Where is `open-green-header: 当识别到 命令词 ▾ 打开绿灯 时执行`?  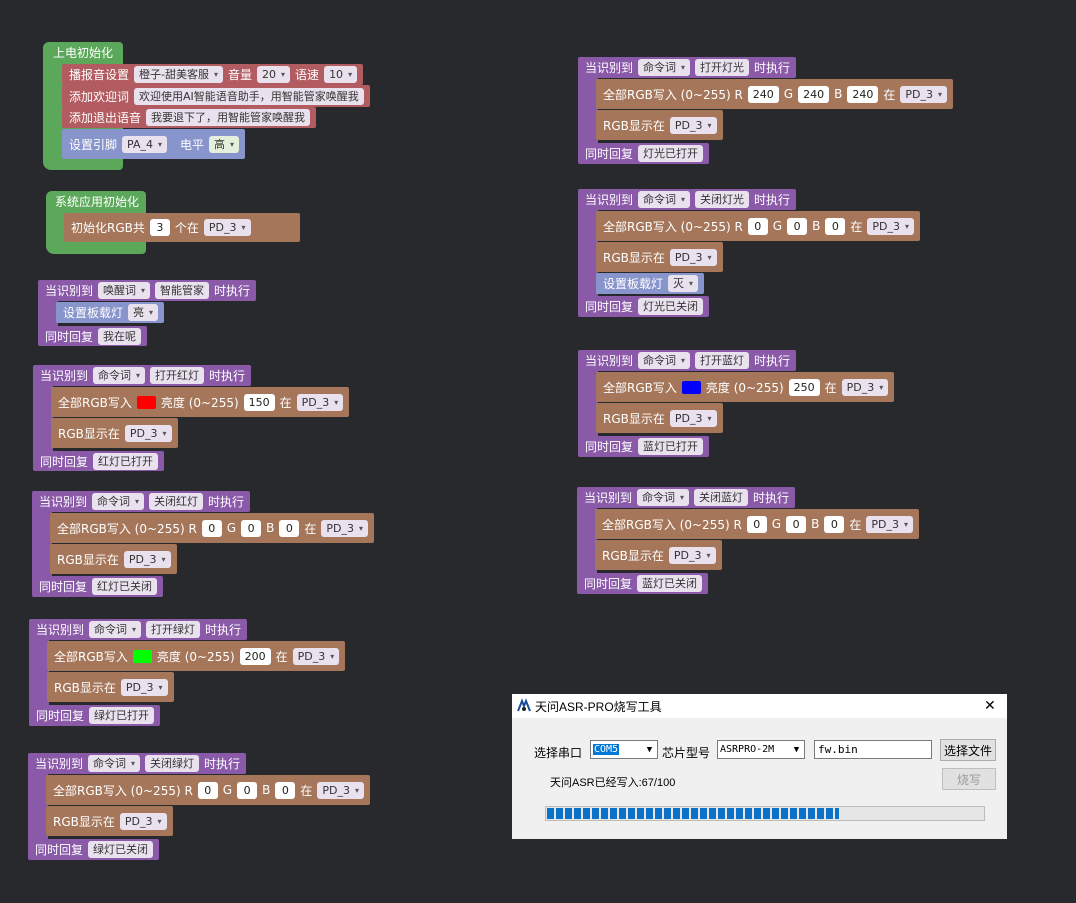 open-green-header: 当识别到 命令词 ▾ 打开绿灯 时执行 is located at coordinates (138, 629).